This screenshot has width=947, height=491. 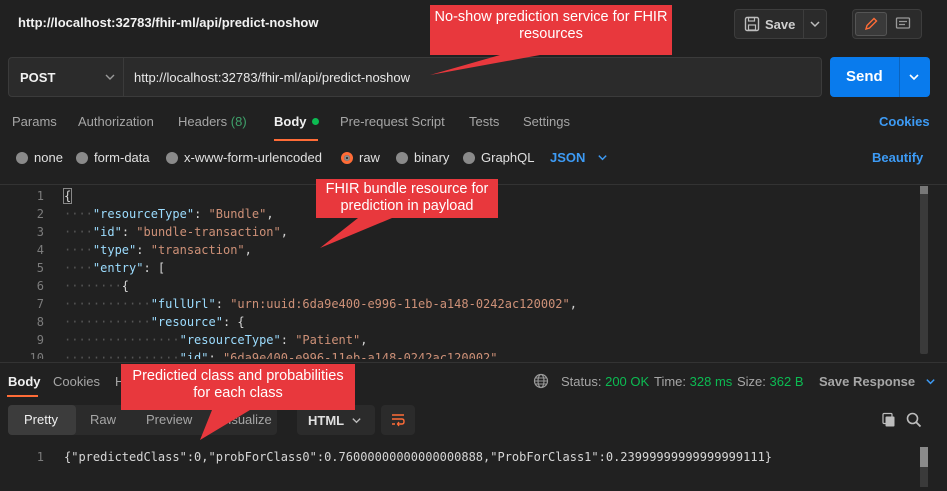 What do you see at coordinates (485, 65) in the screenshot?
I see `callout-pointer-service` at bounding box center [485, 65].